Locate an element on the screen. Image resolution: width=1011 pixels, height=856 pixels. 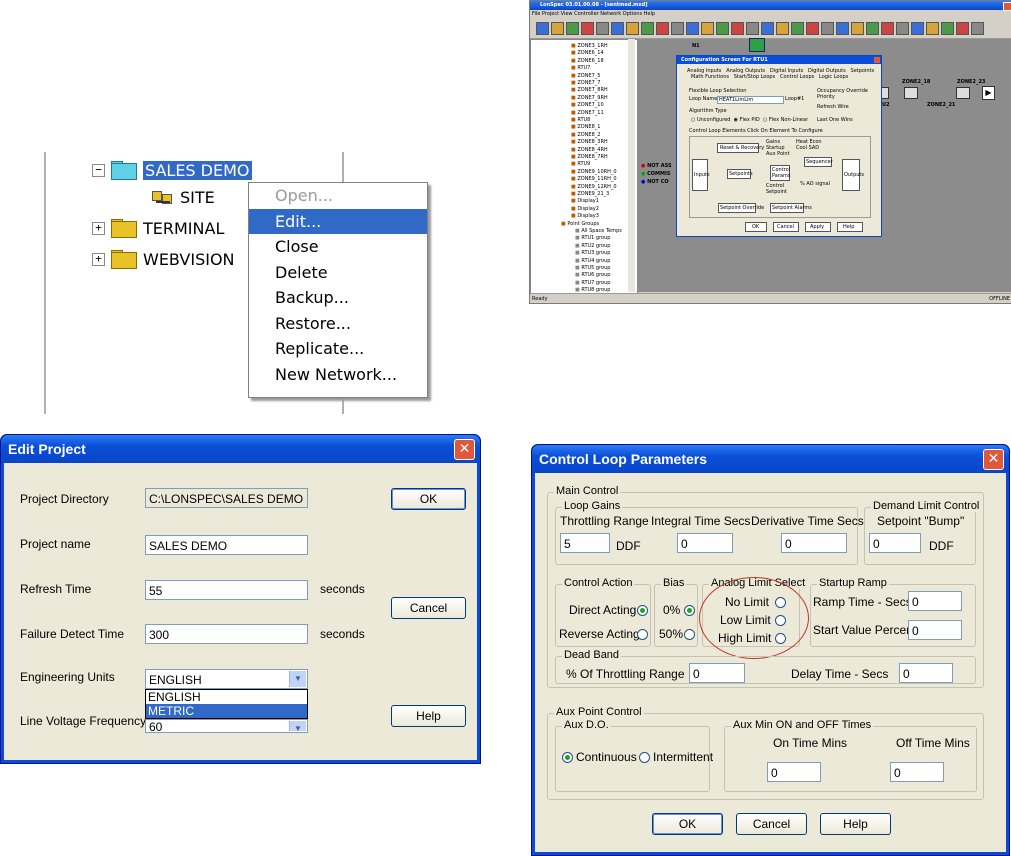
ramp-time-field: 0 is located at coordinates (935, 601).